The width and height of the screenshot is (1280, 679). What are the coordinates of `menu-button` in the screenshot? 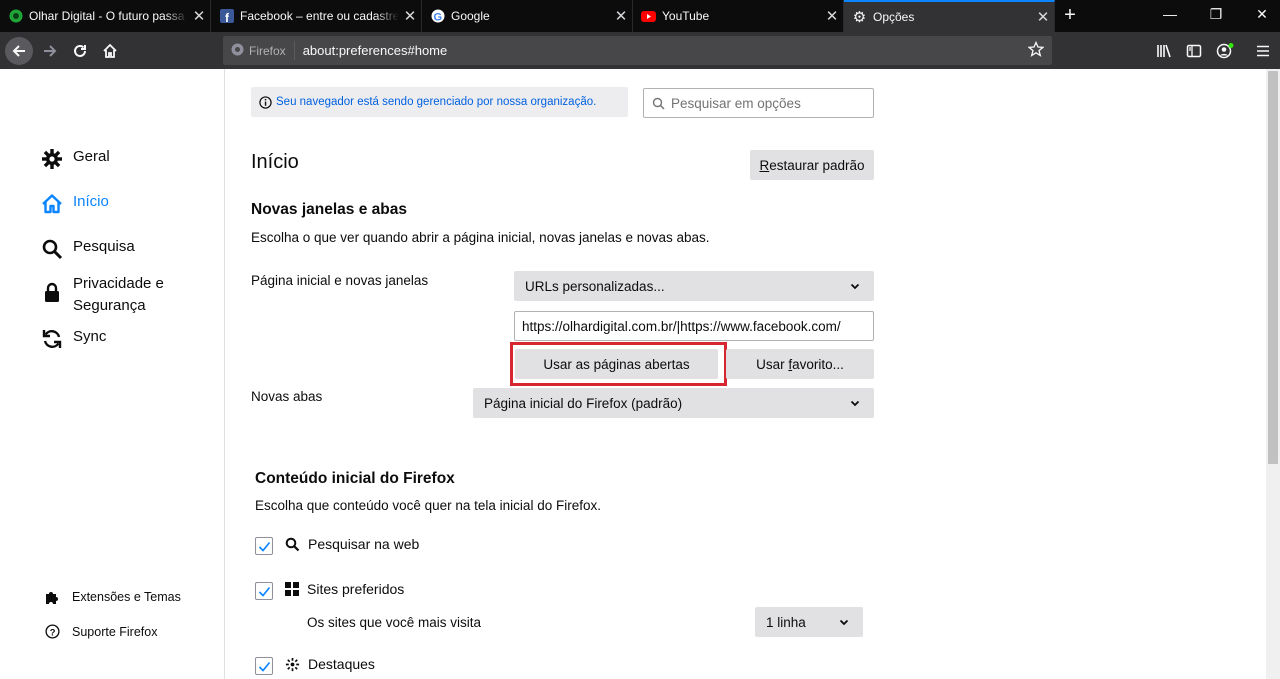 It's located at (1263, 50).